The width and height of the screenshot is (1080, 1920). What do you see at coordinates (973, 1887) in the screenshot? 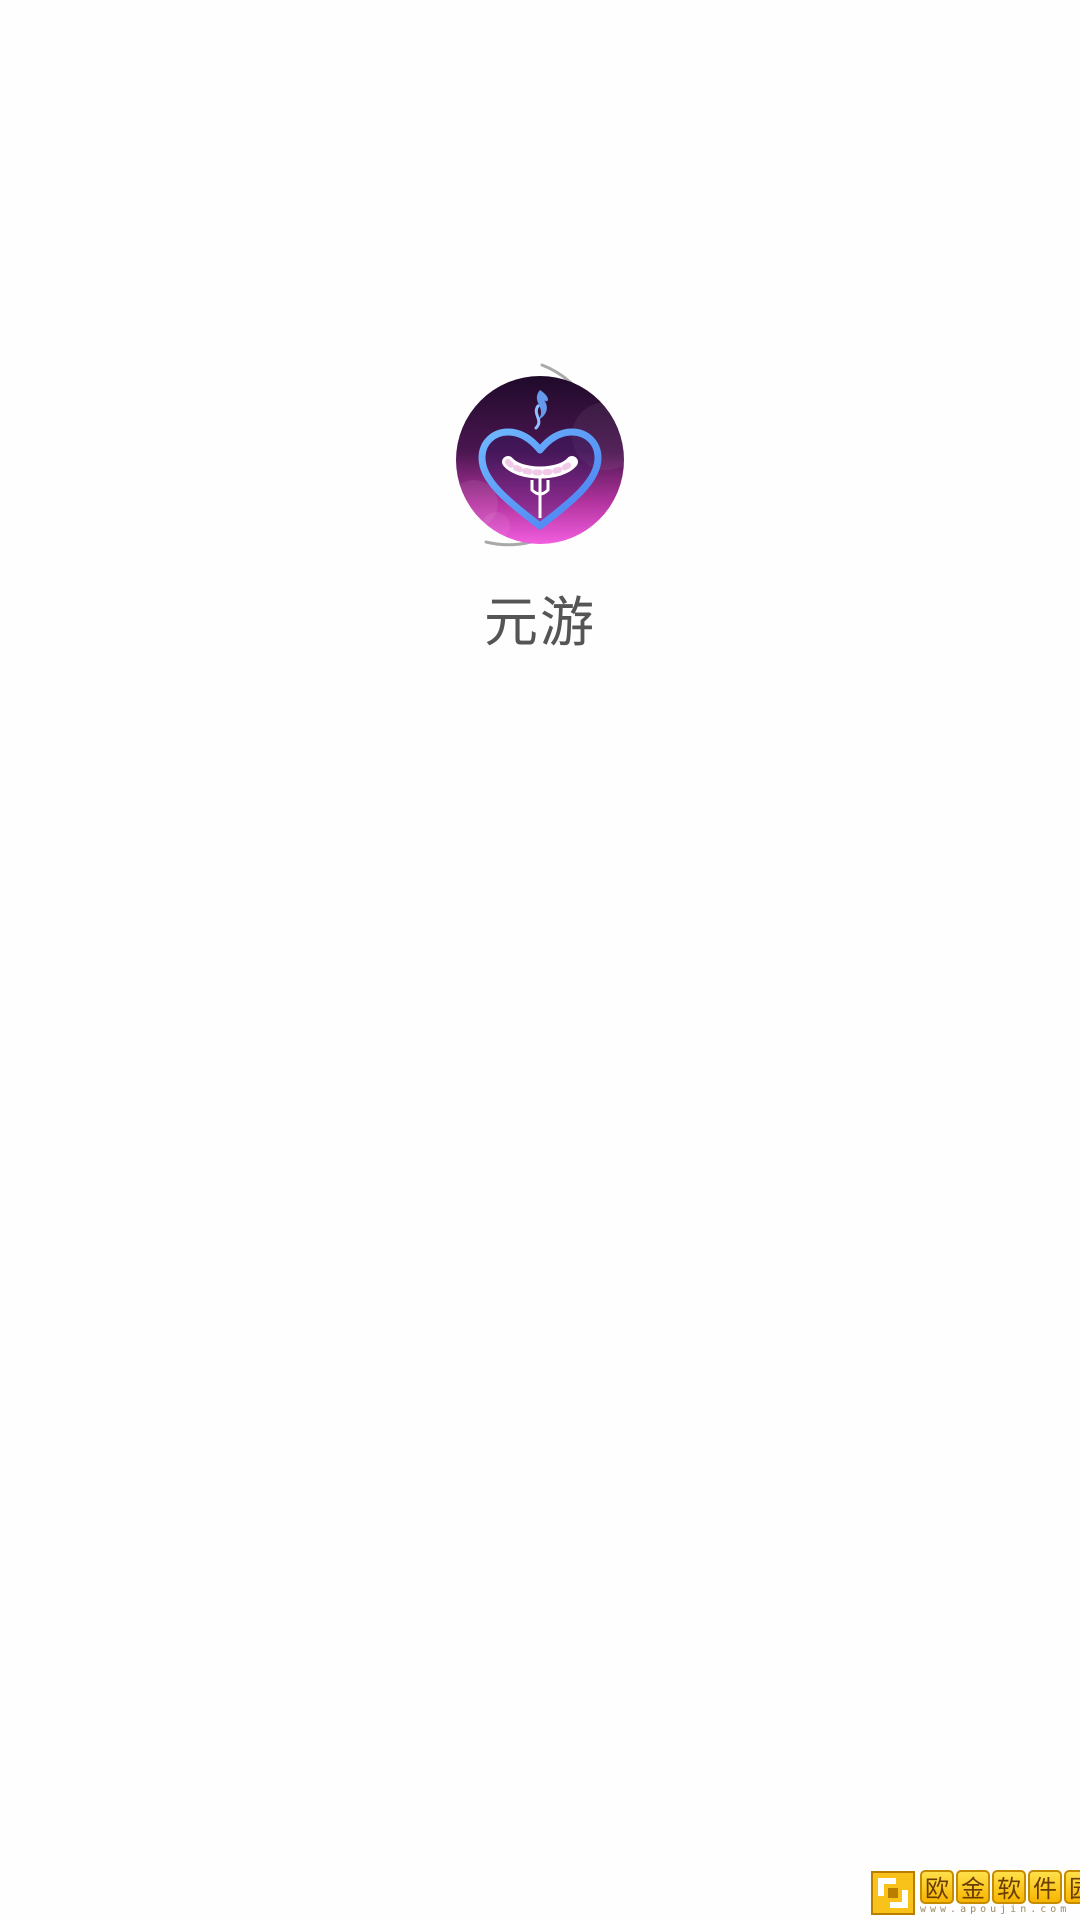
I see `watermark-char: 金` at bounding box center [973, 1887].